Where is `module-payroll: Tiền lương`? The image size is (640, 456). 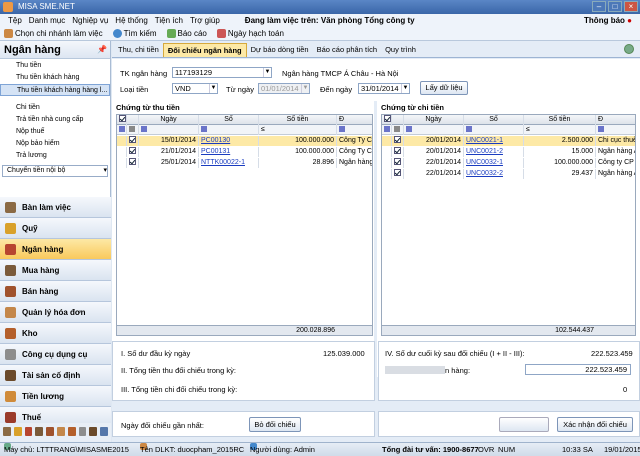 module-payroll: Tiền lương is located at coordinates (55, 396).